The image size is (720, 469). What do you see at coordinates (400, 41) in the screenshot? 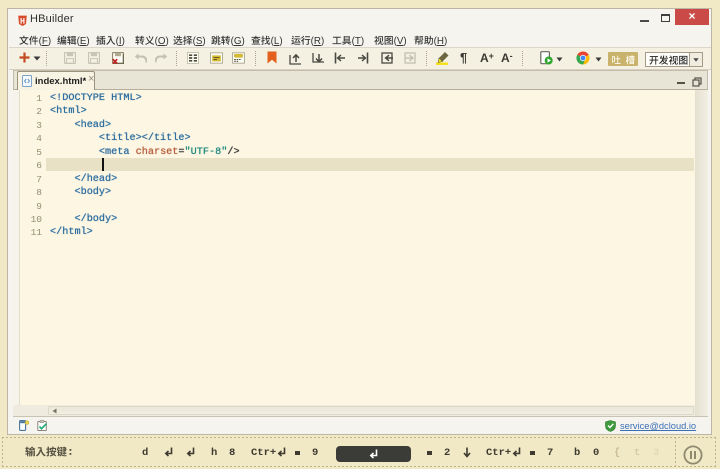
I see `svg-text: (V)` at bounding box center [400, 41].